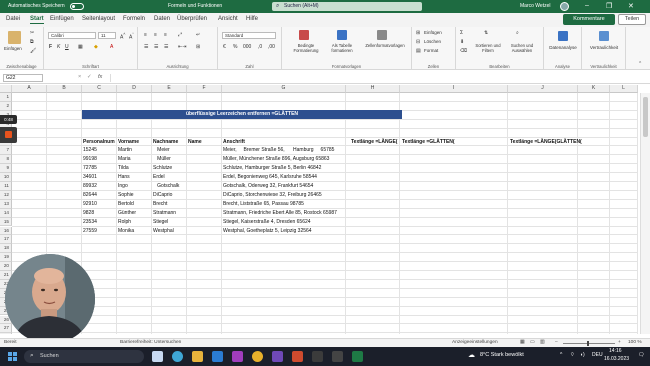 The width and height of the screenshot is (650, 366). I want to click on align-top-icon: ≡, so click(145, 35).